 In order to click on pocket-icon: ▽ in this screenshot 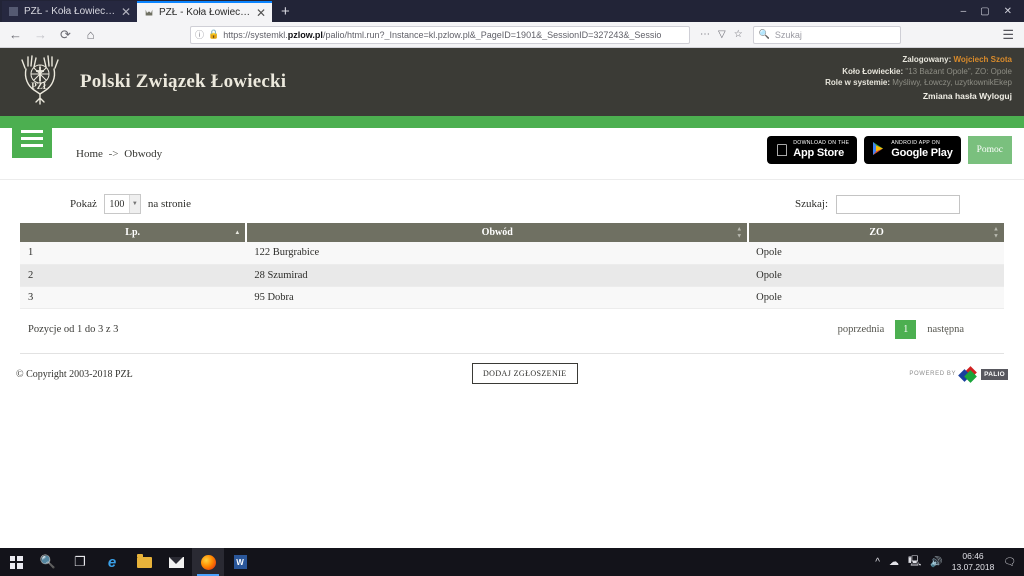, I will do `click(722, 34)`.